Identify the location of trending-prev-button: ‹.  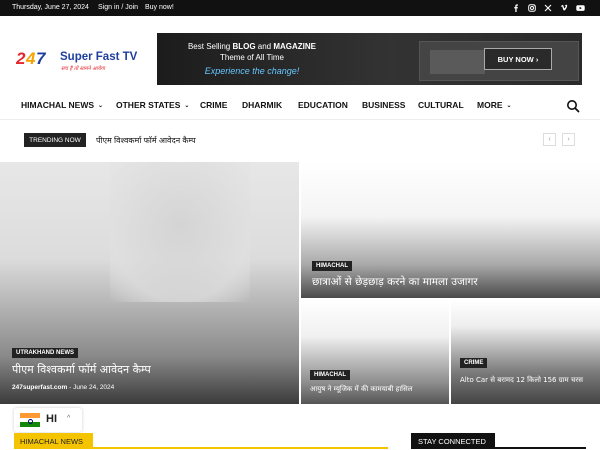
(549, 139).